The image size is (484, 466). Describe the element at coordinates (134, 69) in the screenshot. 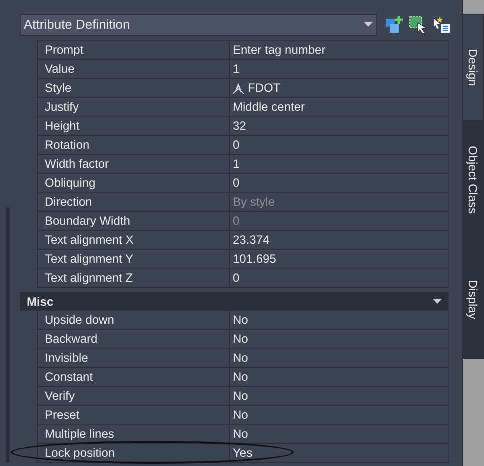

I see `property-label: Value` at that location.